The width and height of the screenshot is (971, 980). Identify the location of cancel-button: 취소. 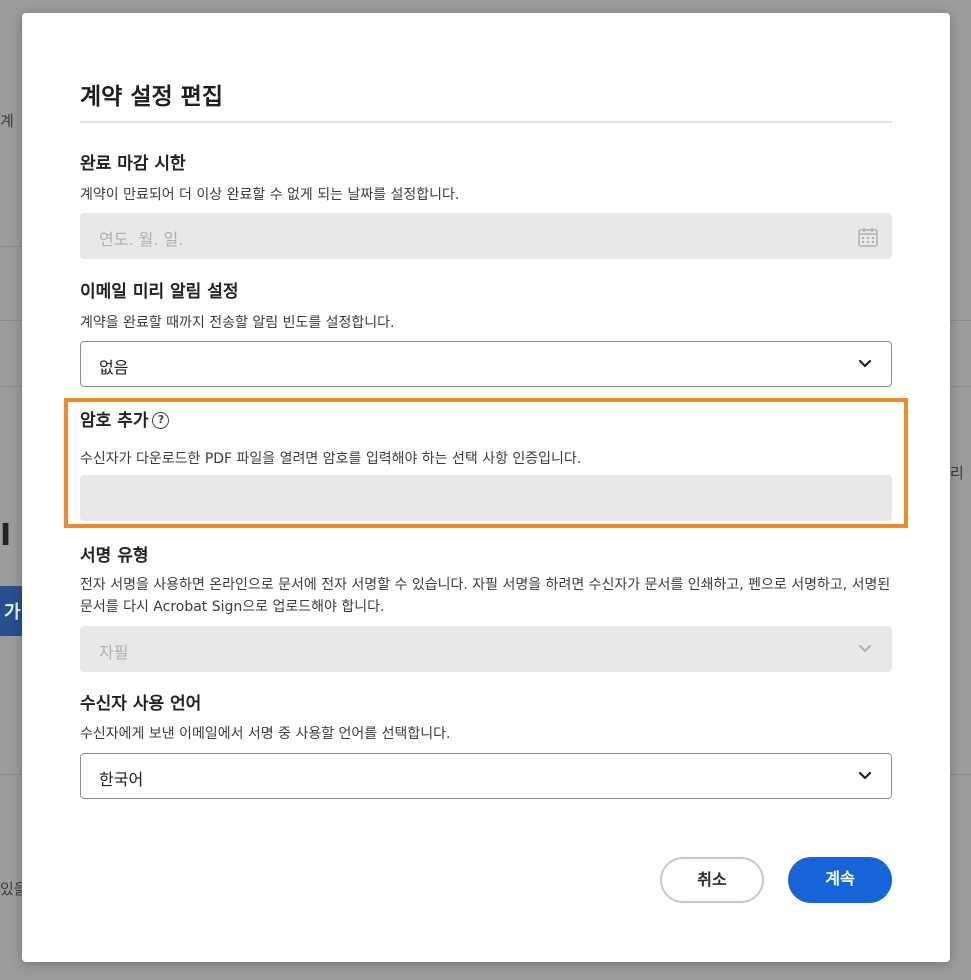
(712, 880).